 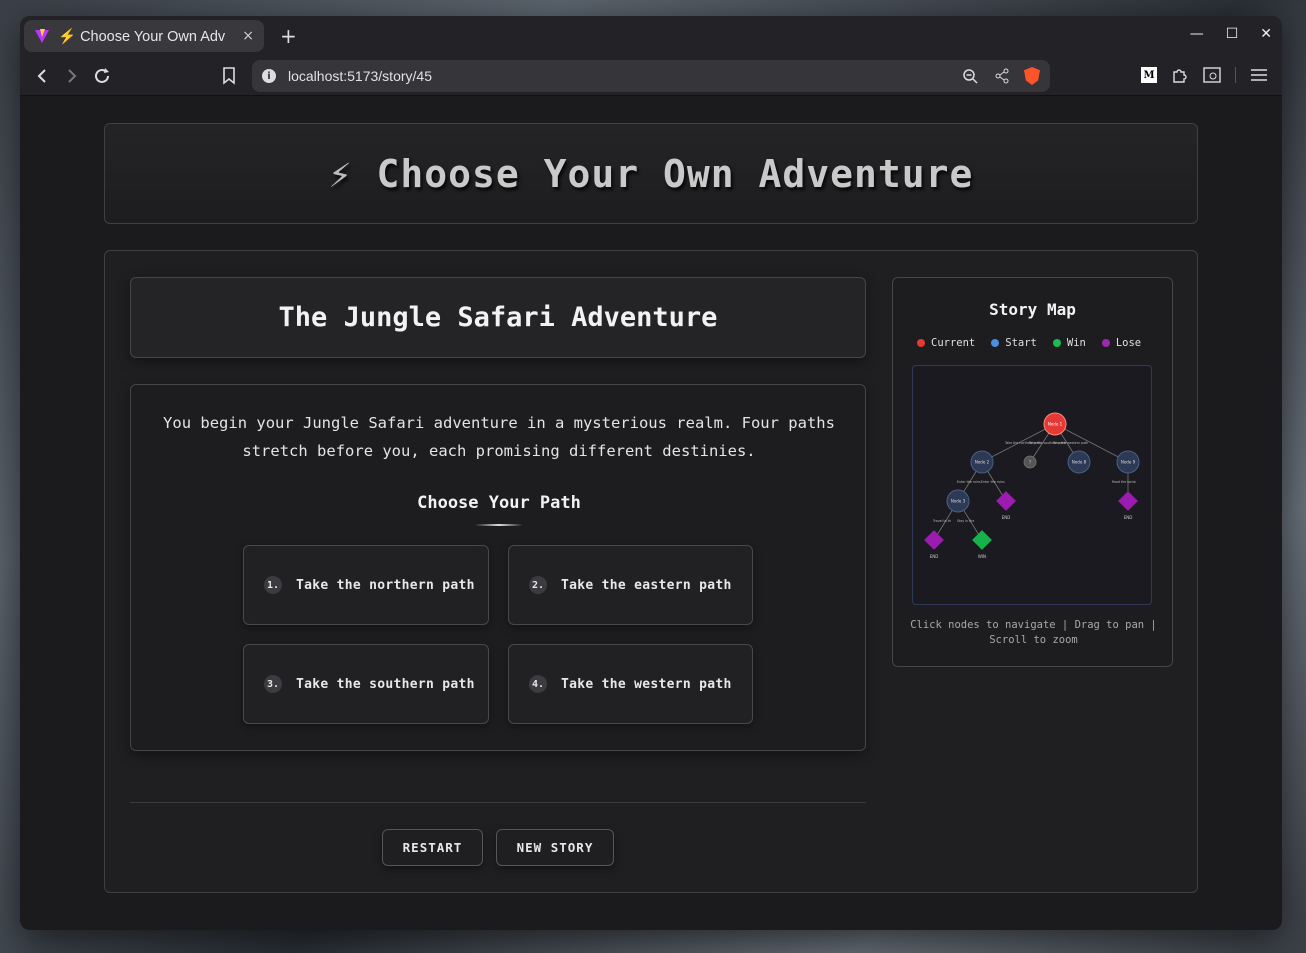 What do you see at coordinates (970, 76) in the screenshot?
I see `zoom-out-icon` at bounding box center [970, 76].